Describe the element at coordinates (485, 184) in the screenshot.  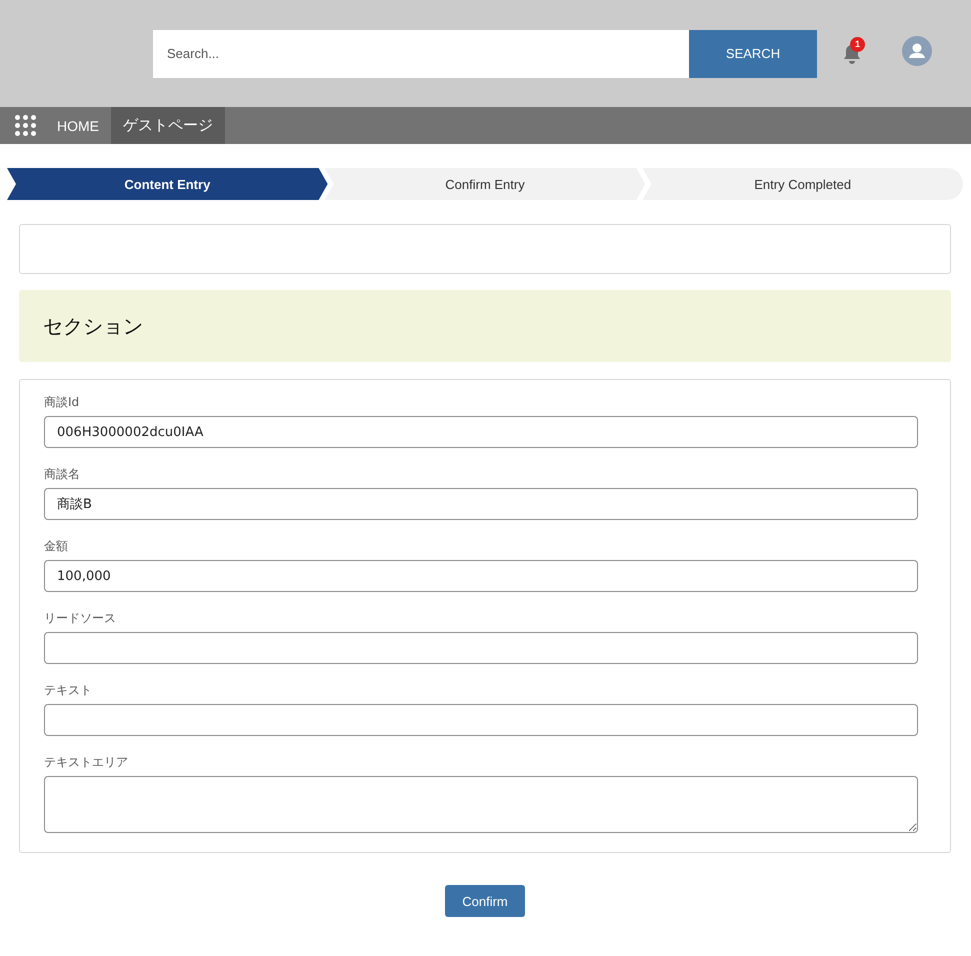
I see `path-step: Confirm Entry` at that location.